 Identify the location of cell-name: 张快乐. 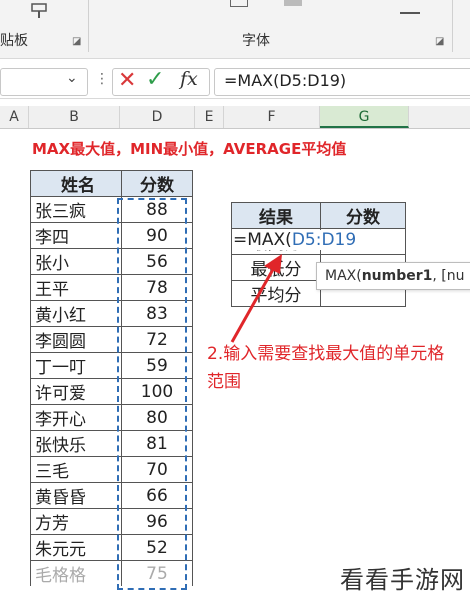
(76, 443).